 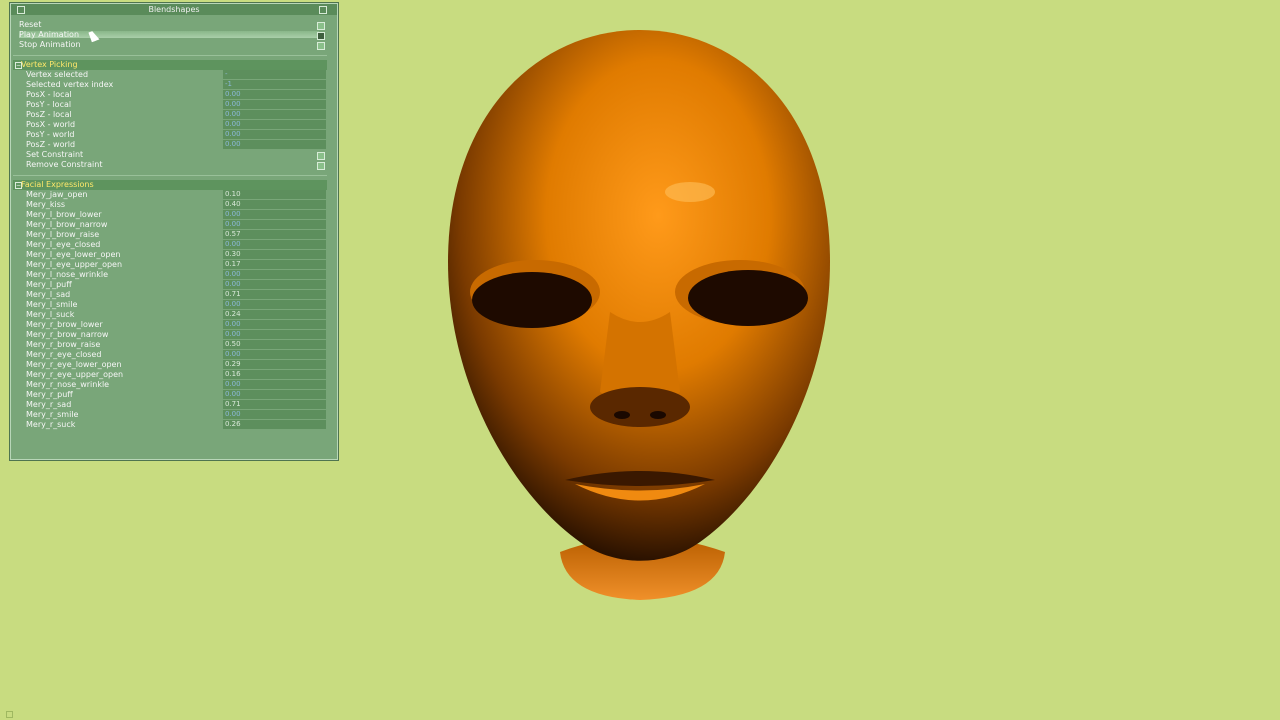 What do you see at coordinates (748, 298) in the screenshot?
I see `right-eye` at bounding box center [748, 298].